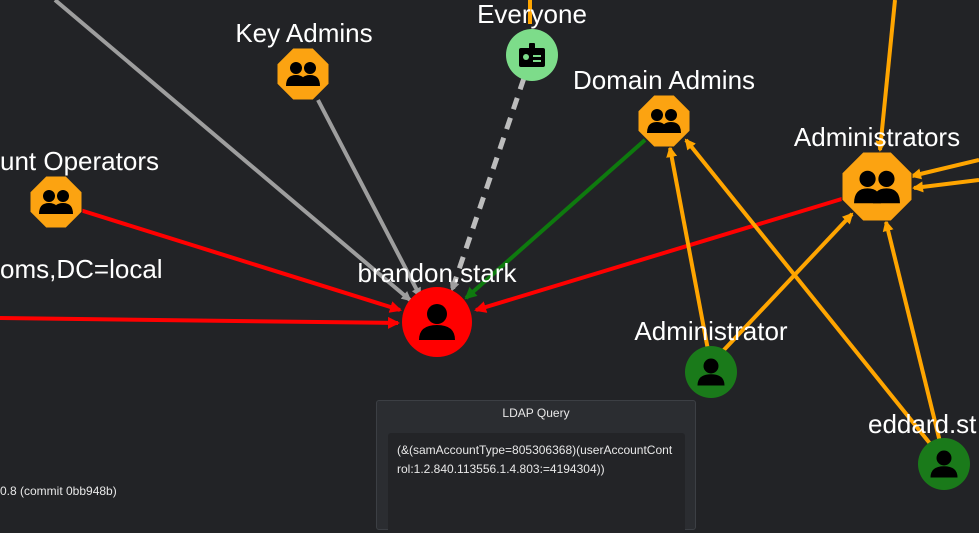 Image resolution: width=979 pixels, height=533 pixels. What do you see at coordinates (438, 307) in the screenshot?
I see `node-brandon-stark: brandon.stark` at bounding box center [438, 307].